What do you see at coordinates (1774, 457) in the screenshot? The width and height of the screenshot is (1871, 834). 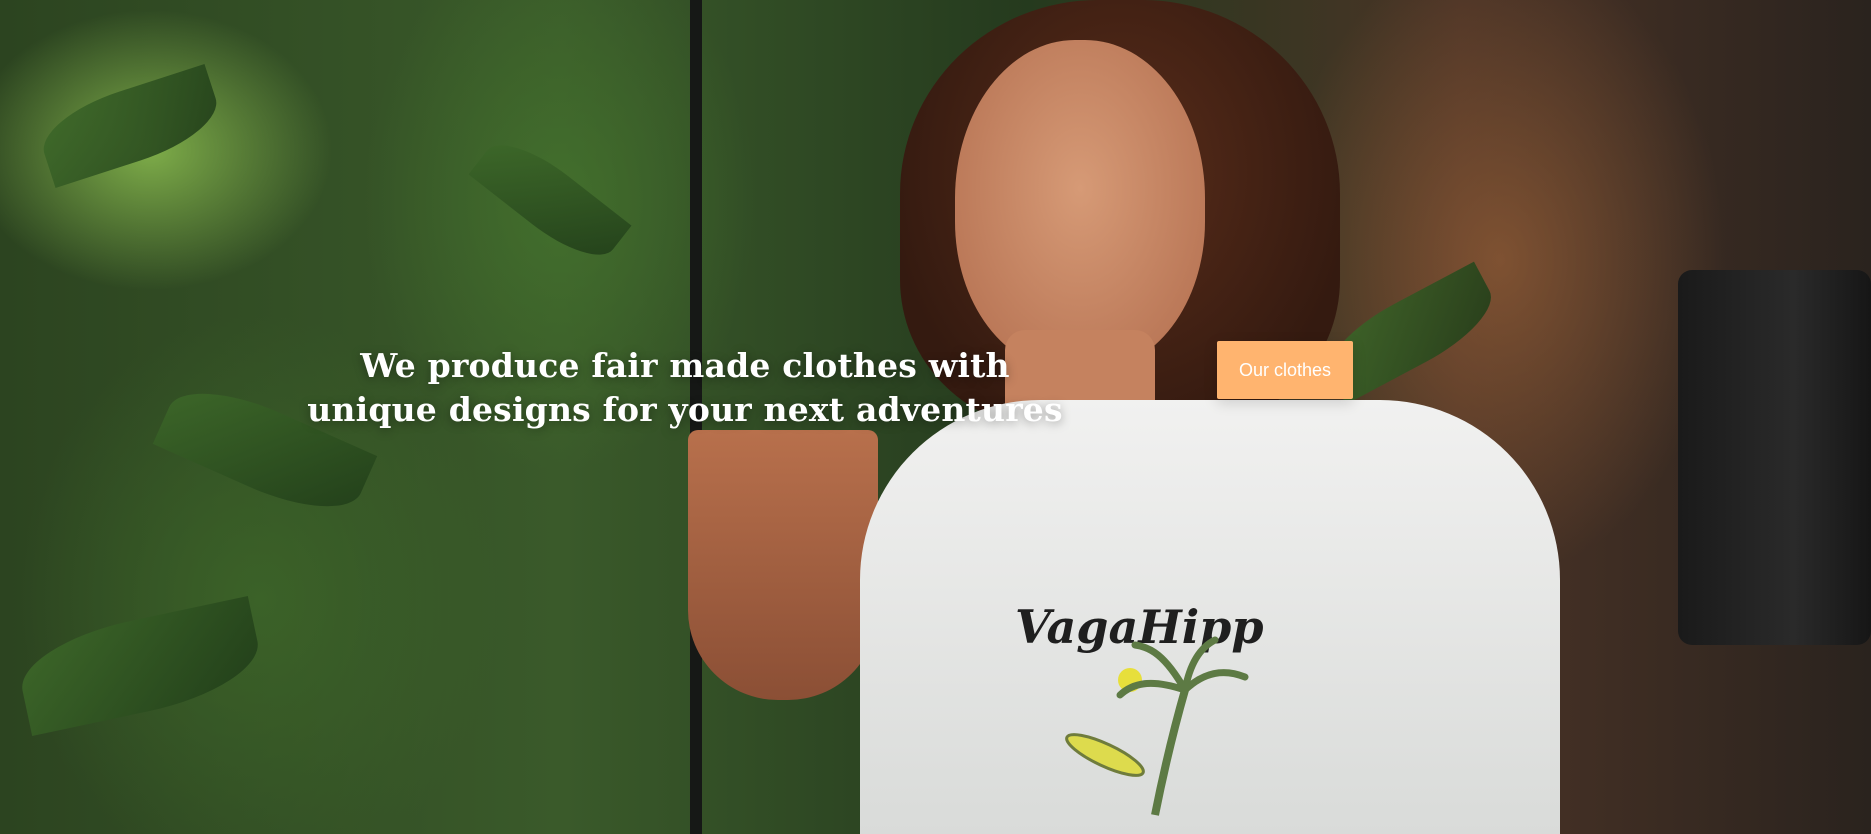 I see `black-plant-pot` at bounding box center [1774, 457].